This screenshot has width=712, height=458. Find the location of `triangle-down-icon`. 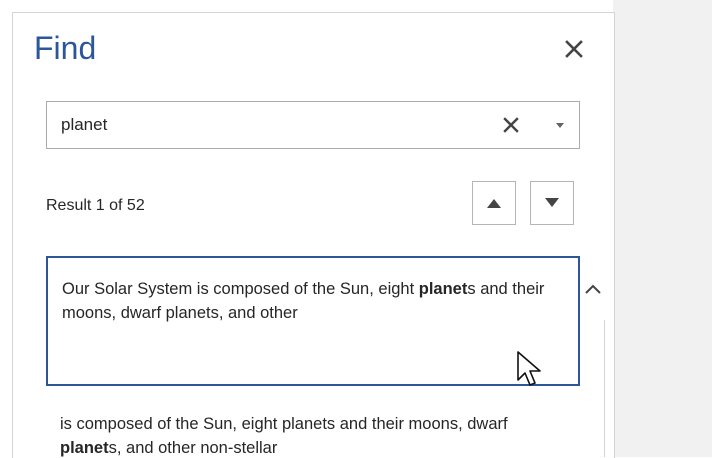

triangle-down-icon is located at coordinates (552, 202).